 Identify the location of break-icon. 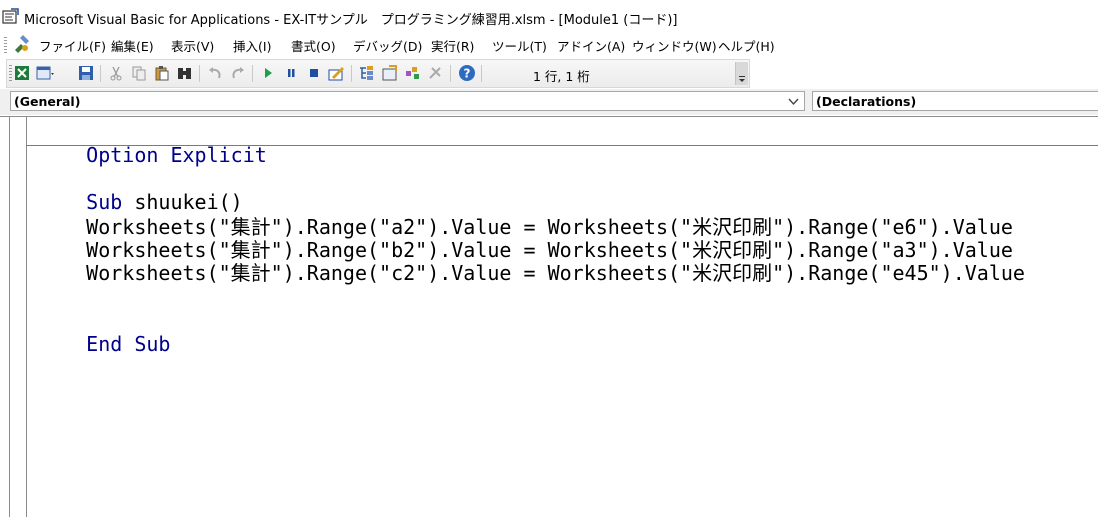
(291, 73).